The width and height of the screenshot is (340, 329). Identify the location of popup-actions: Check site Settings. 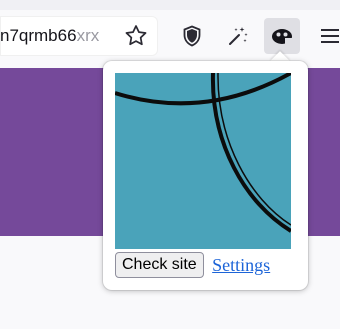
(192, 266).